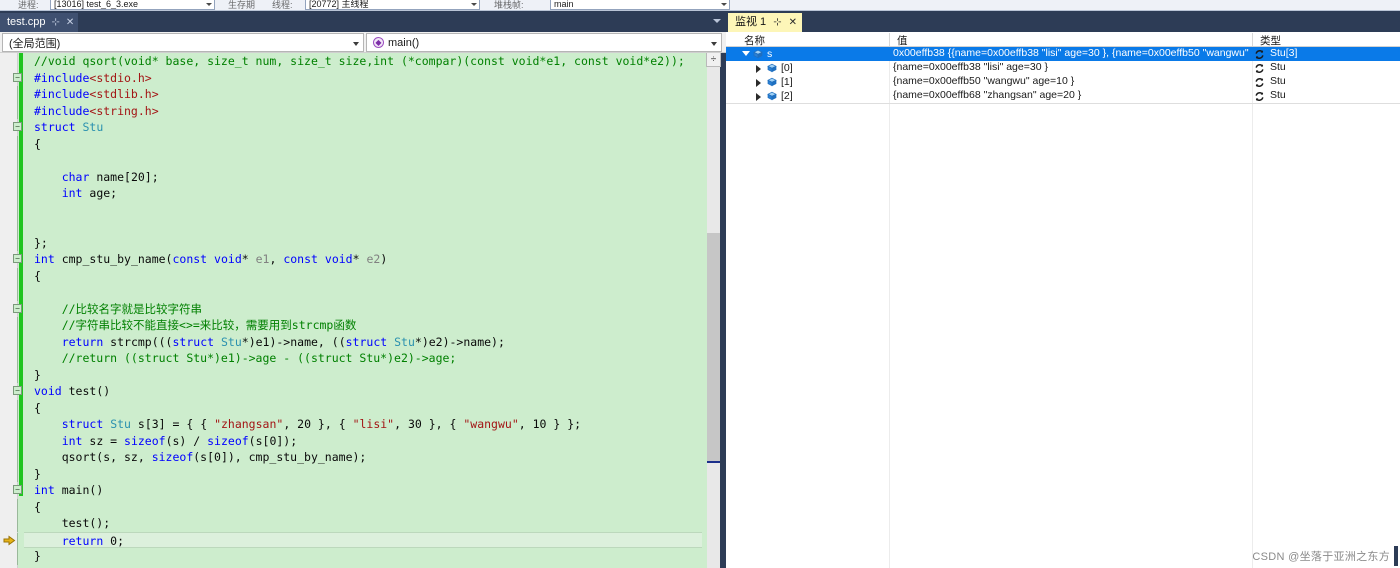 Image resolution: width=1400 pixels, height=568 pixels. Describe the element at coordinates (37, 506) in the screenshot. I see `code-token: {` at that location.